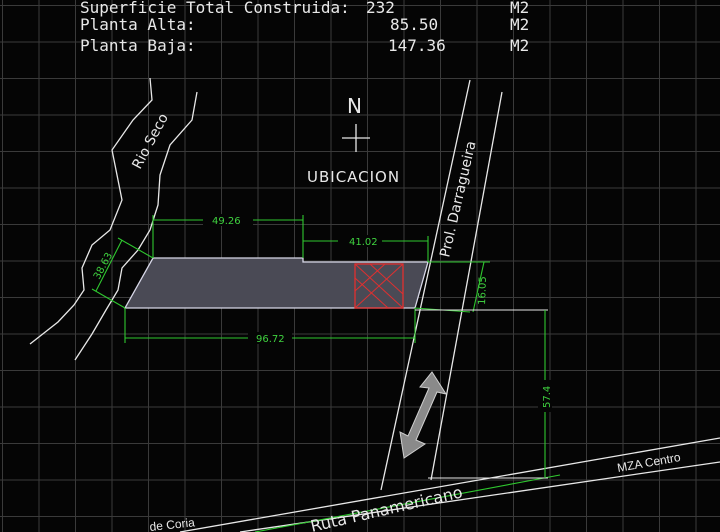 Image resolution: width=720 pixels, height=532 pixels. Describe the element at coordinates (483, 290) in the screenshot. I see `dim-right-value: 16.05` at that location.